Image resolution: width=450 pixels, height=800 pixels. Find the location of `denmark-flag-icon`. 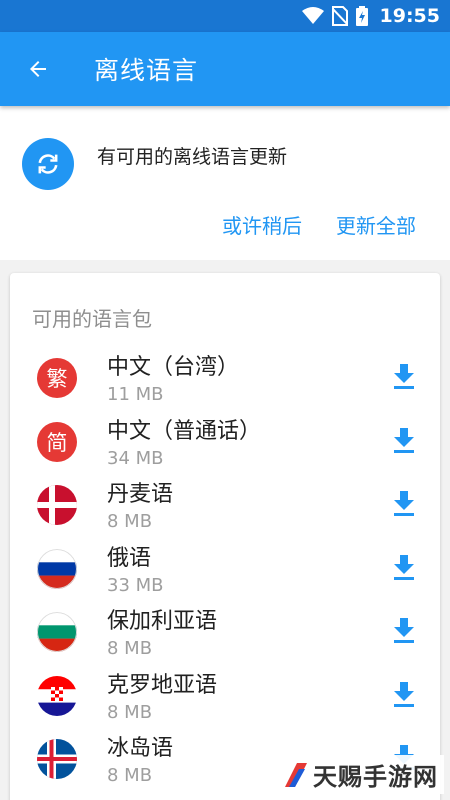

denmark-flag-icon is located at coordinates (57, 505).